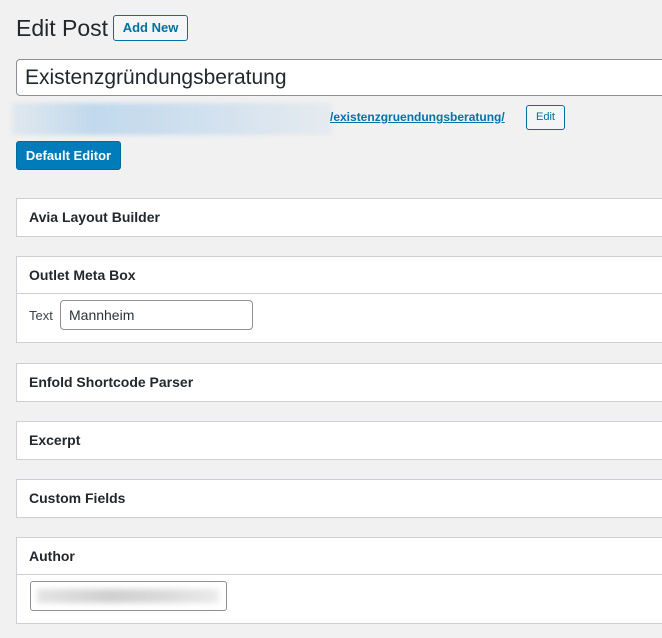 This screenshot has width=662, height=638. Describe the element at coordinates (417, 117) in the screenshot. I see `permalink-slug-link: /existenzgruendungsberatung/` at that location.